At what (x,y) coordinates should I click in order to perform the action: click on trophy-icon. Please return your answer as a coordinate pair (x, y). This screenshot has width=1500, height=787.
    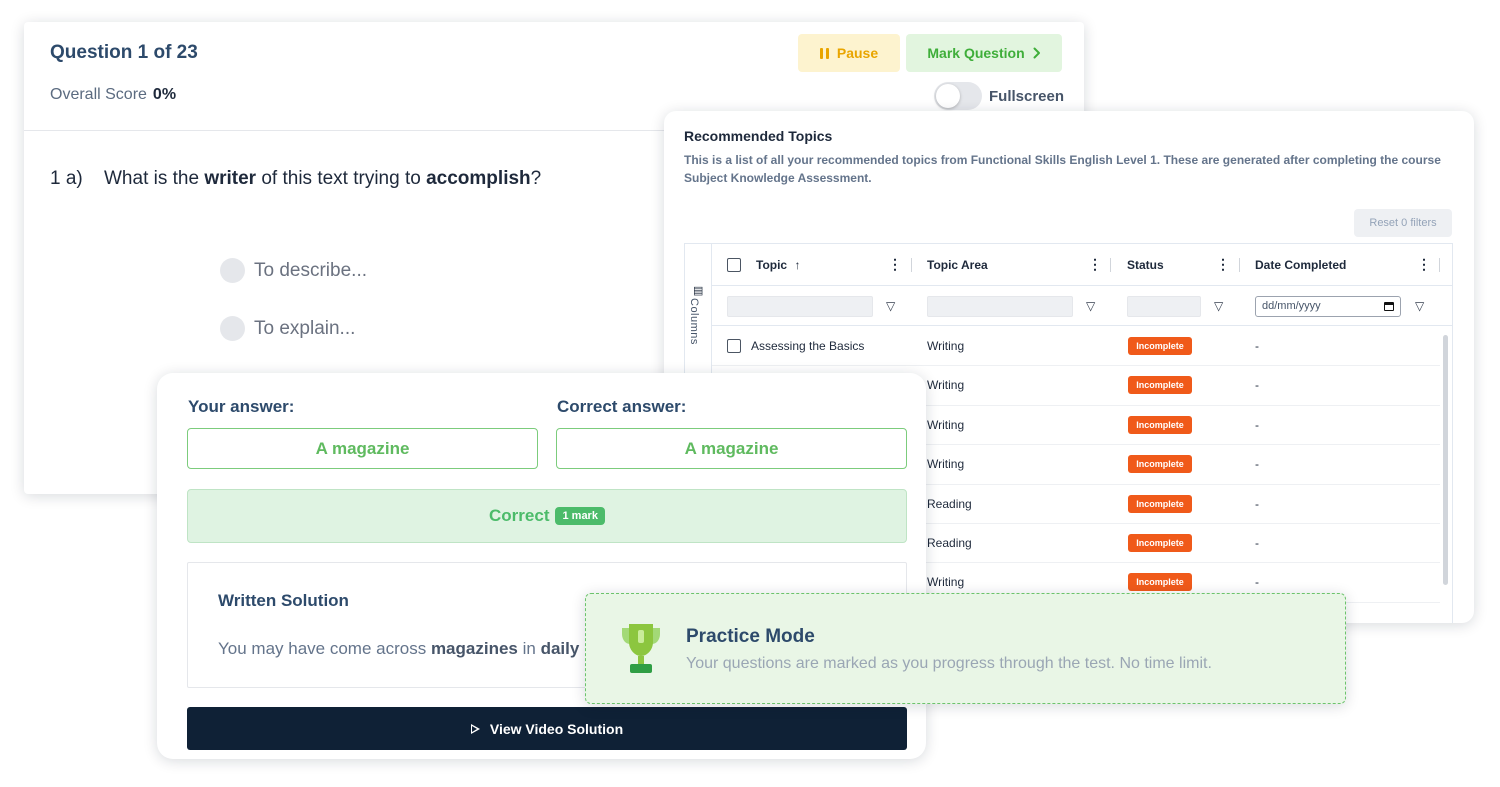
    Looking at the image, I should click on (641, 648).